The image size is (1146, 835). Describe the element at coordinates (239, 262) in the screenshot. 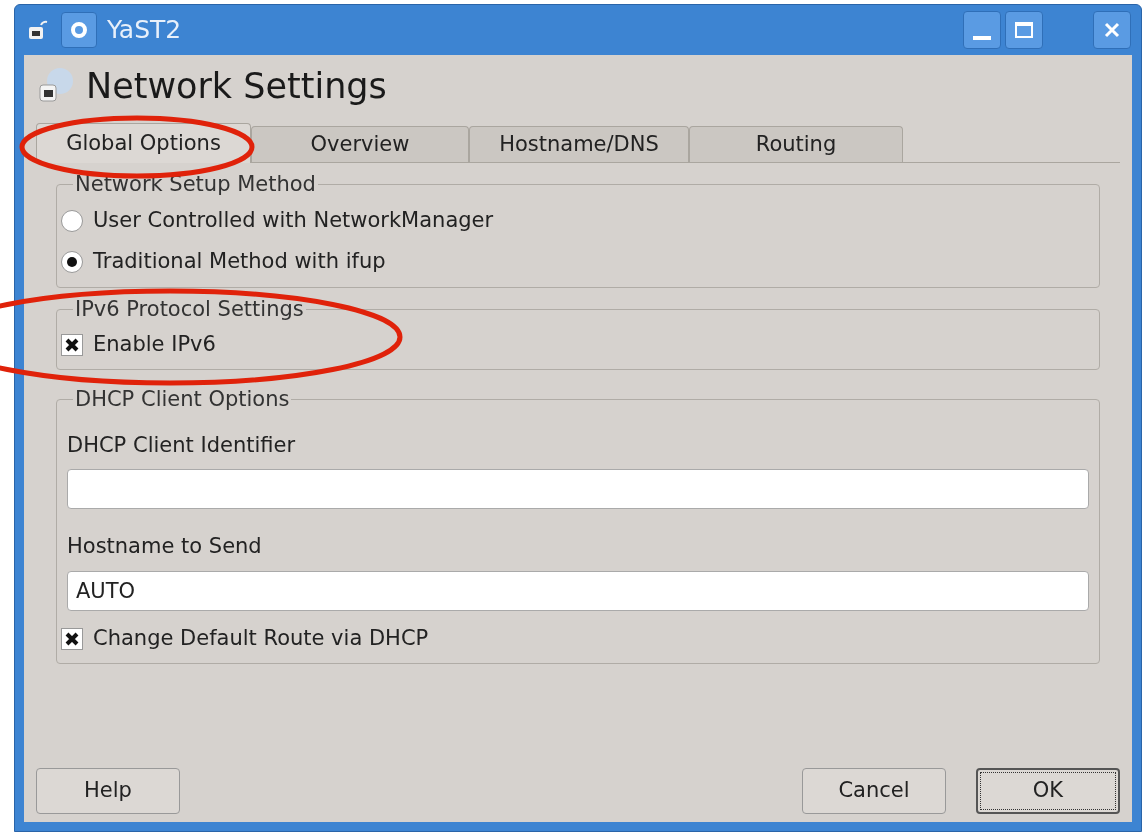

I see `radio-label: Traditional Method with ifup` at that location.